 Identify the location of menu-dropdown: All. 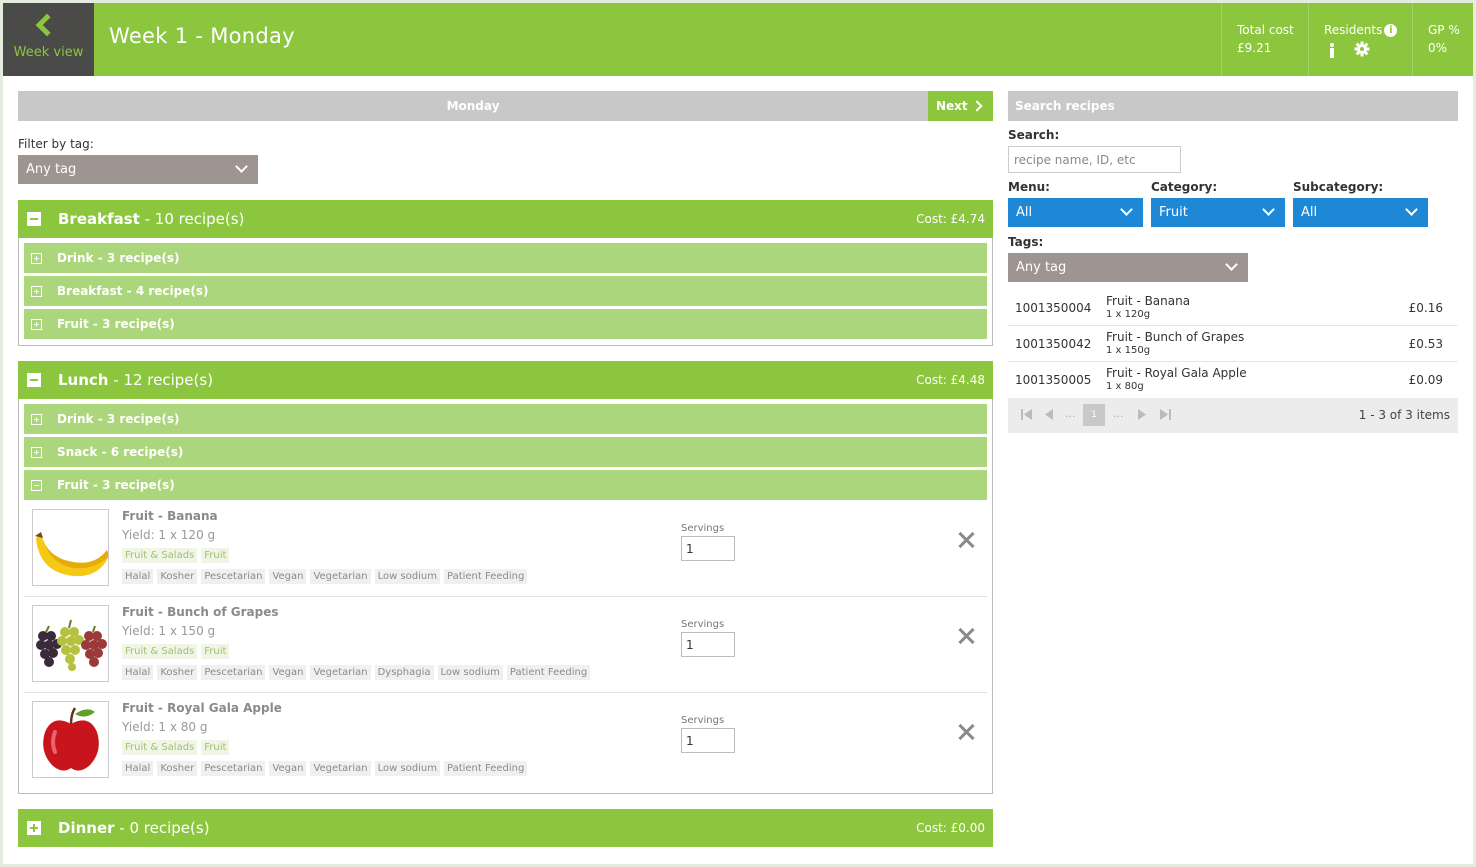
(1075, 212).